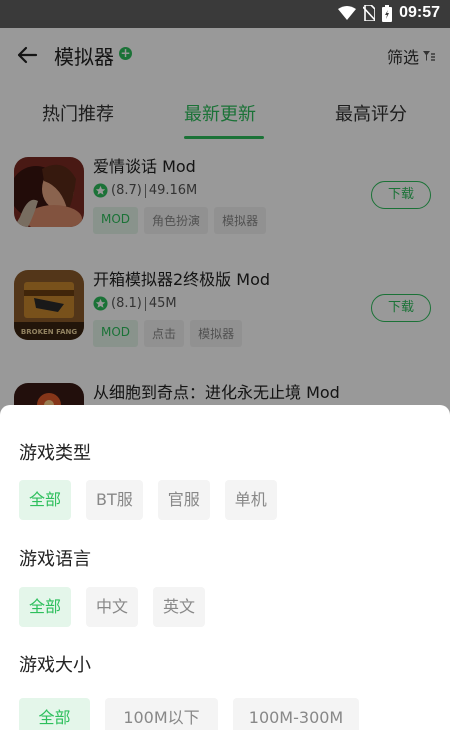  I want to click on chip-lang-english: 英文, so click(179, 607).